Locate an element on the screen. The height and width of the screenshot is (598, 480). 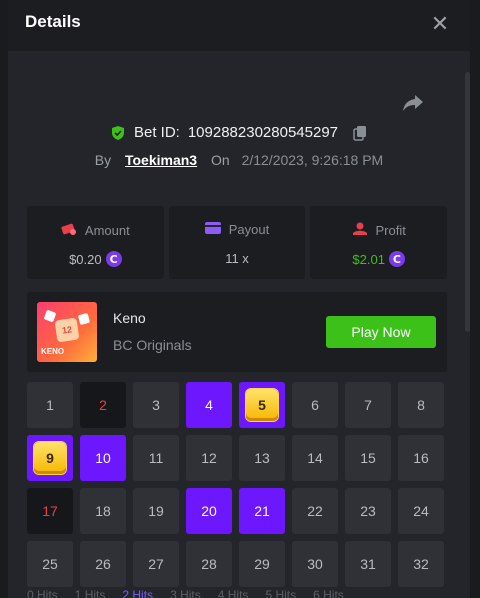
game-name: Keno is located at coordinates (129, 318).